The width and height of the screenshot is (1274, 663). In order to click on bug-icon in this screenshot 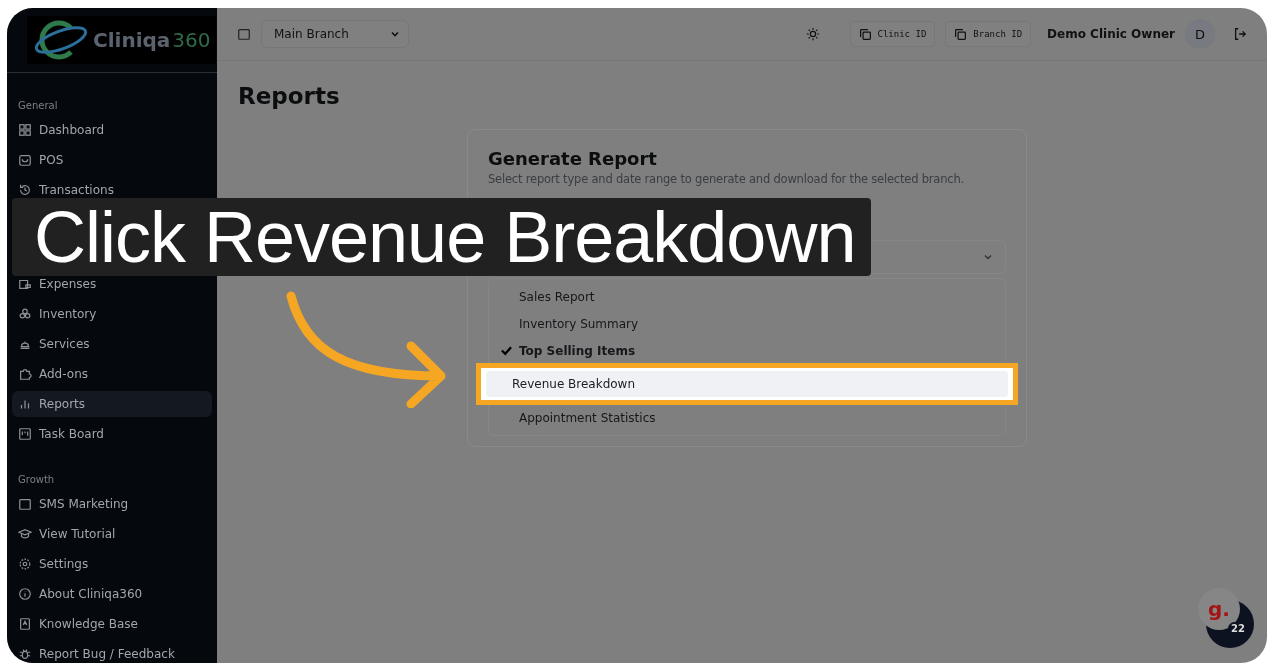, I will do `click(25, 654)`.